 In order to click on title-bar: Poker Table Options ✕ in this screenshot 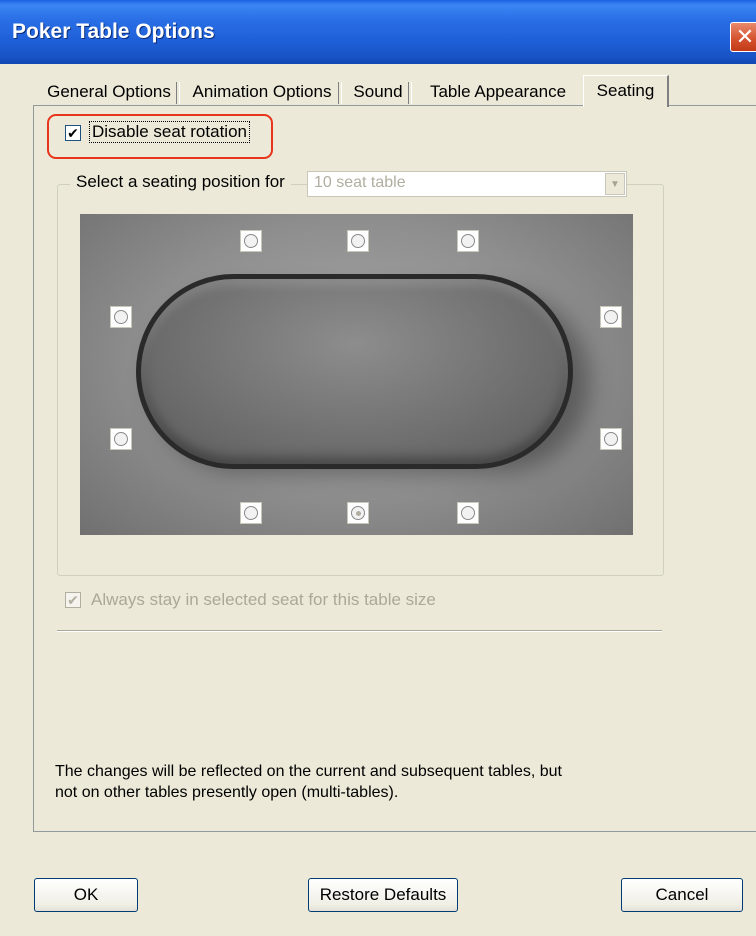, I will do `click(378, 32)`.